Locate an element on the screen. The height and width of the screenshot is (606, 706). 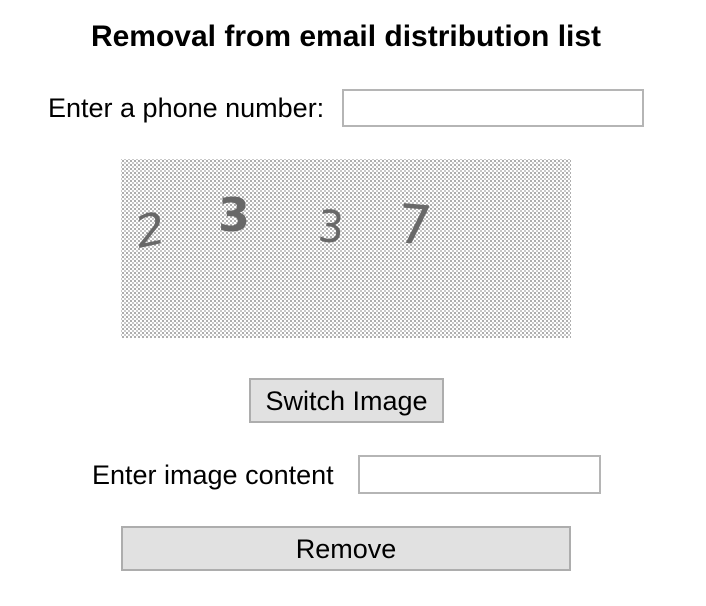
image-content-label: Enter image content is located at coordinates (213, 475).